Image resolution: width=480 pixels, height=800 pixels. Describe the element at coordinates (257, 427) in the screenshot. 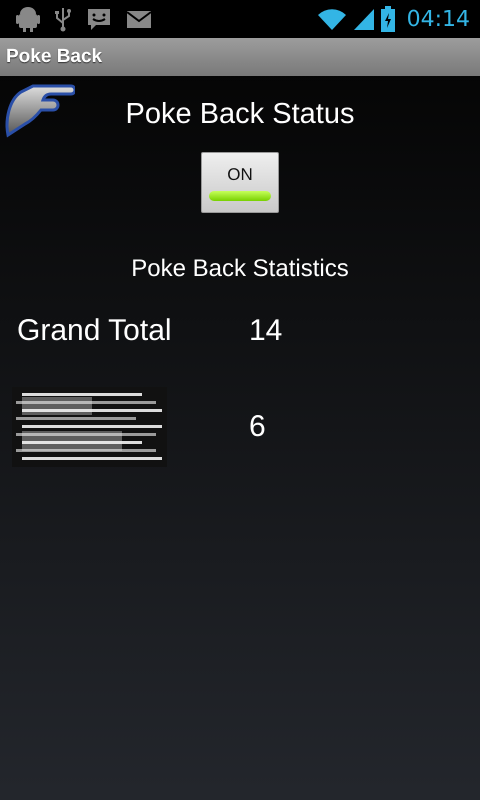

I see `stat-value: 6` at that location.